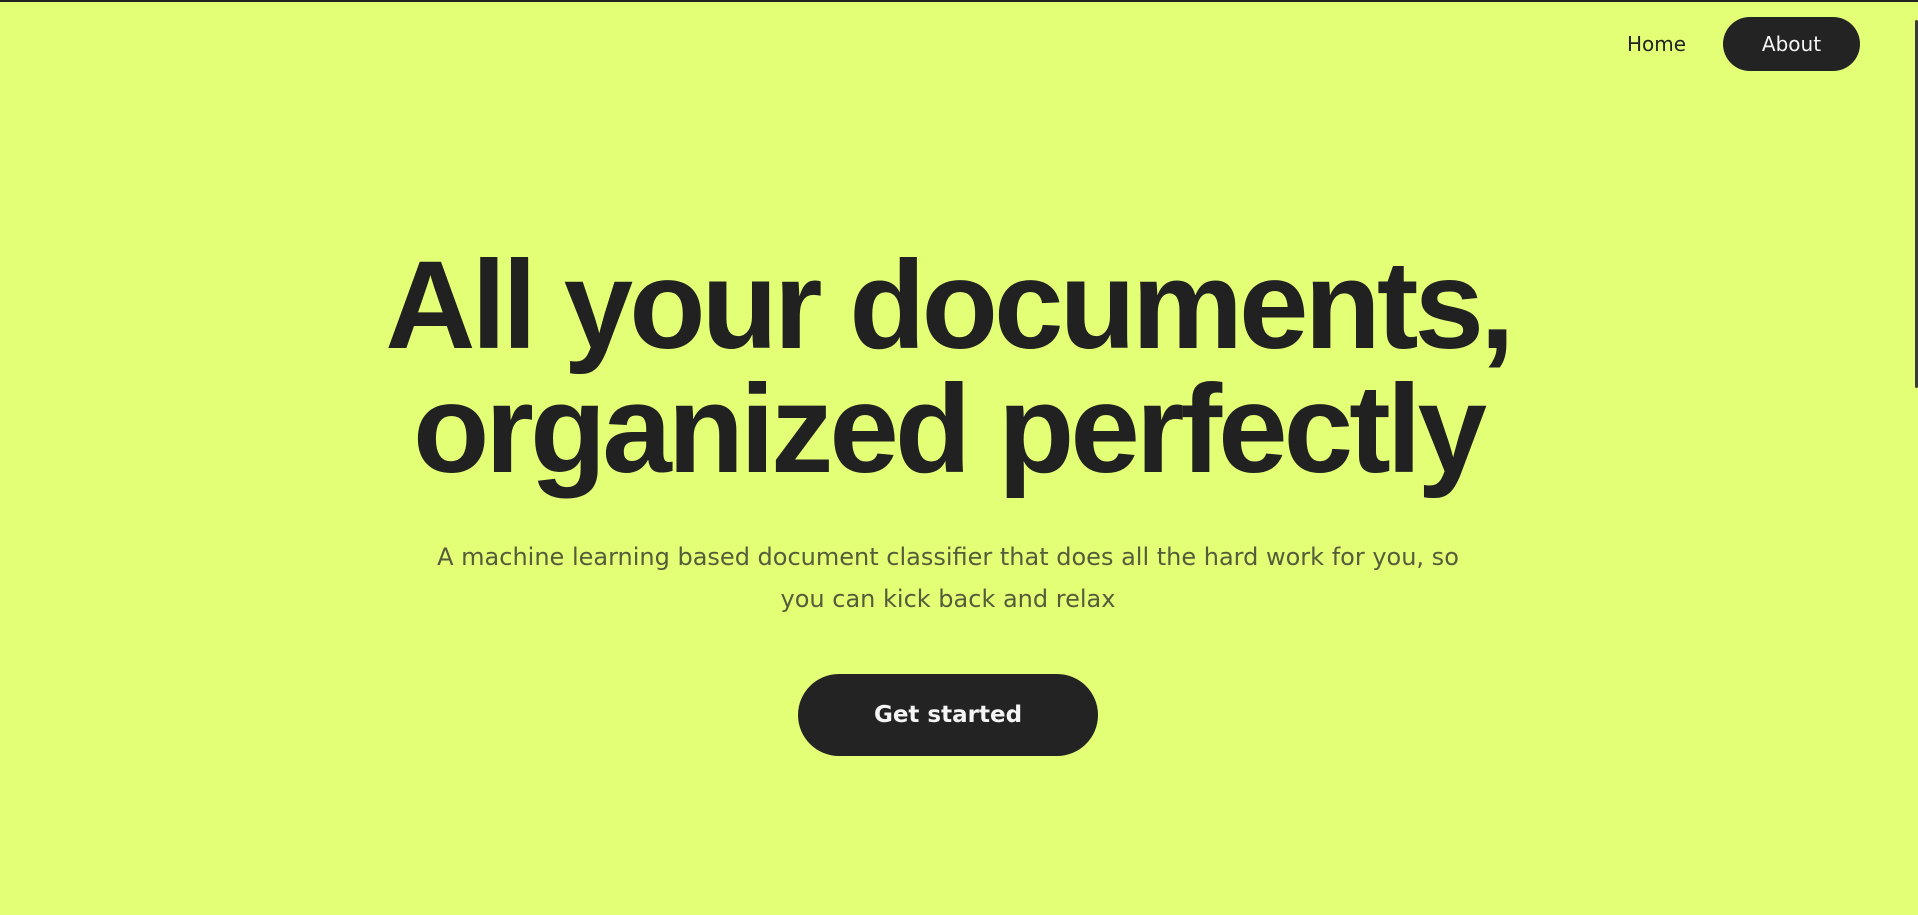 The height and width of the screenshot is (915, 1918). What do you see at coordinates (950, 305) in the screenshot?
I see `hero-headline-line-1: All your documents,` at bounding box center [950, 305].